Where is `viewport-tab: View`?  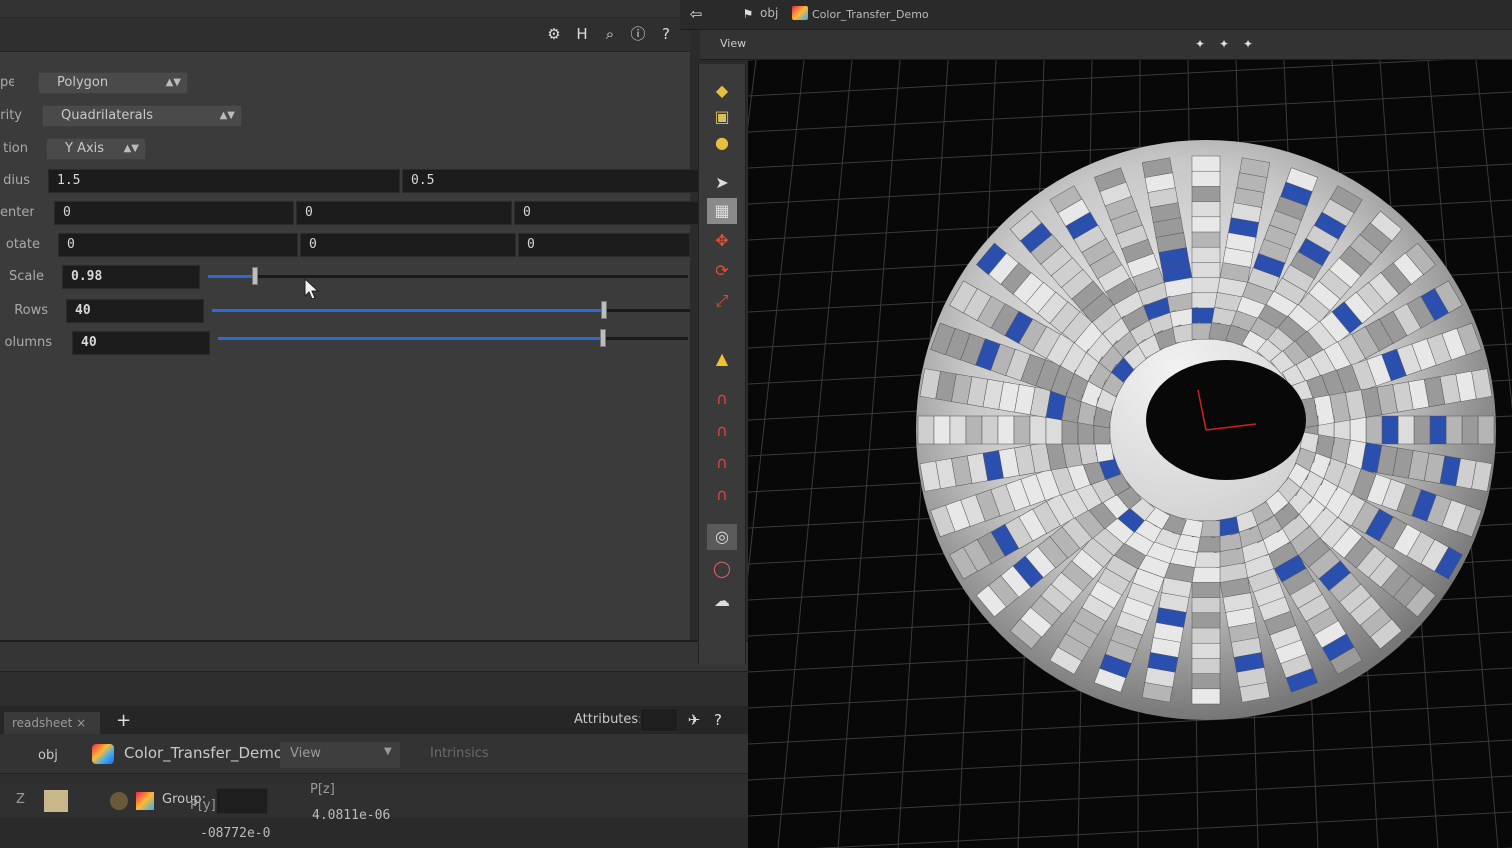 viewport-tab: View is located at coordinates (733, 43).